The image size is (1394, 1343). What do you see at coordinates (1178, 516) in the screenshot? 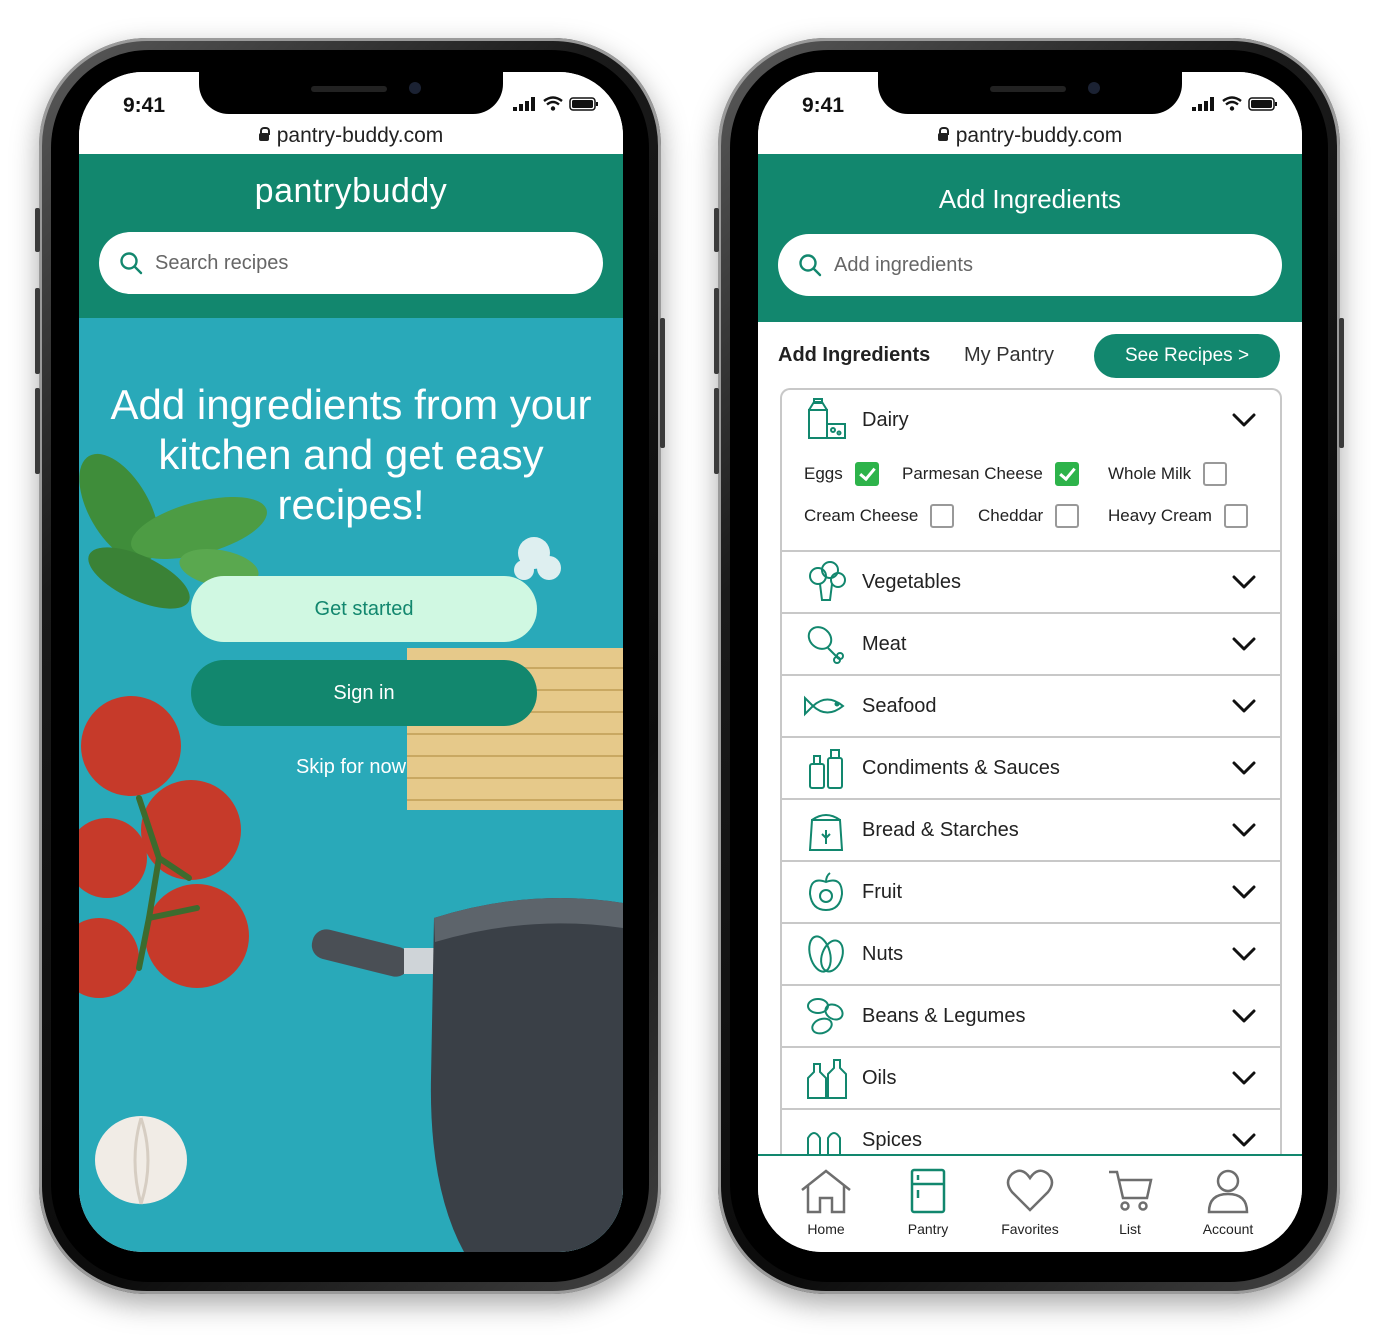
I see `ingredient-heavy-cream: Heavy Cream` at bounding box center [1178, 516].